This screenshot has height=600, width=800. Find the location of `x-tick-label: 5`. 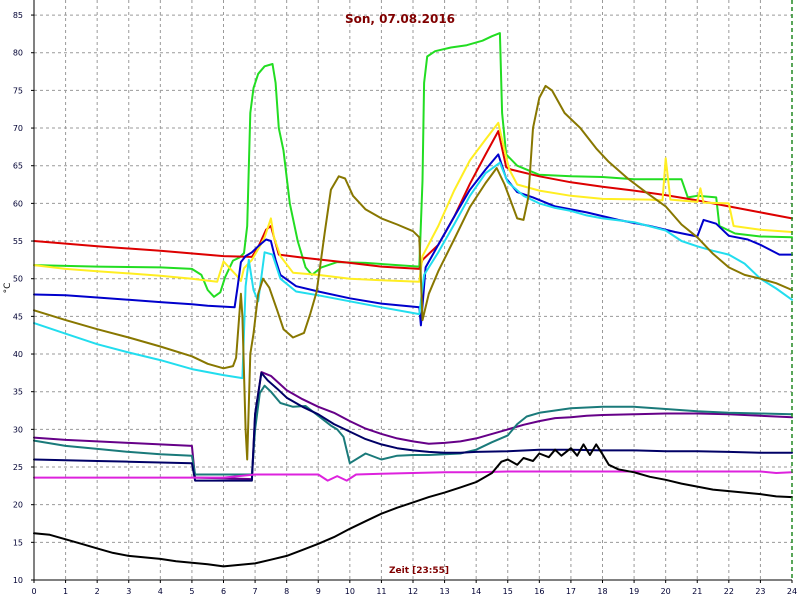

x-tick-label: 5 is located at coordinates (191, 591).